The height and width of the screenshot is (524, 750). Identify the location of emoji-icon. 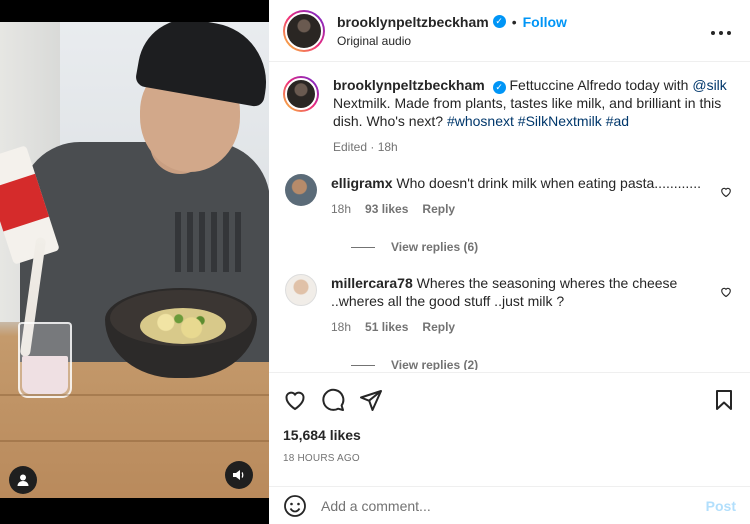
(295, 506).